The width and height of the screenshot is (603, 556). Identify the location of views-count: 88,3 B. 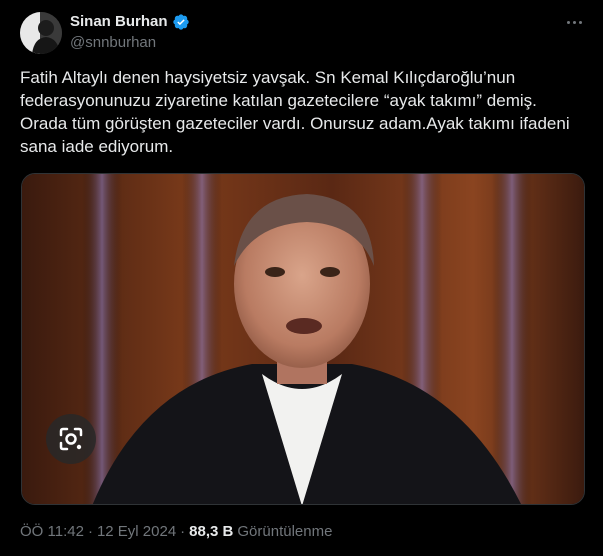
(211, 532).